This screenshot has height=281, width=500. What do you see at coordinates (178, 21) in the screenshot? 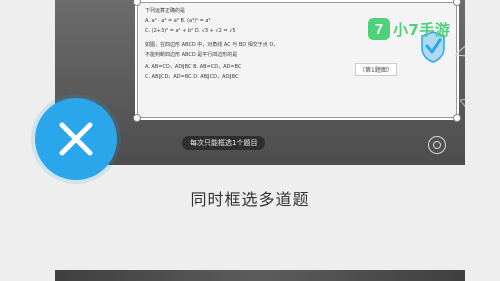
I see `question-line: A. a² · a³ = a⁶ B. (a³)² = a⁵` at bounding box center [178, 21].